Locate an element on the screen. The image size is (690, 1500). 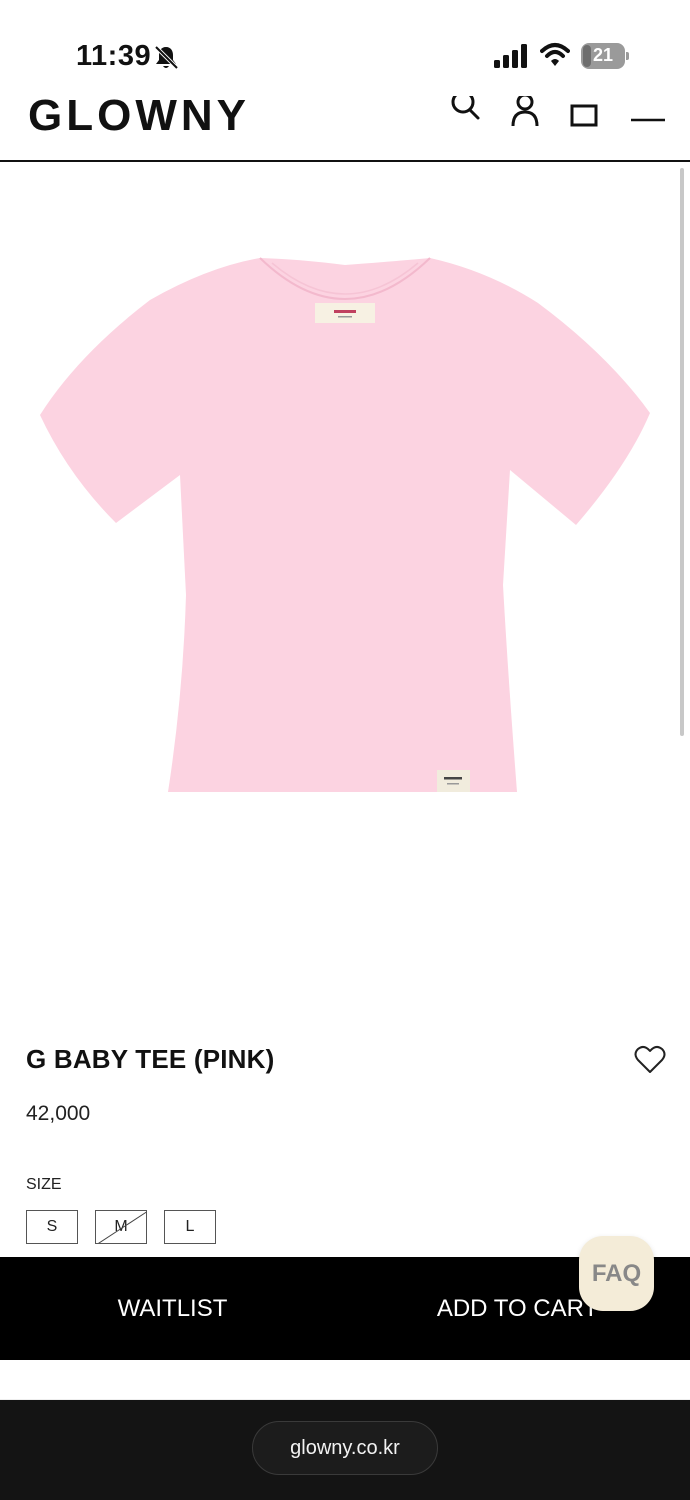
url-bar: glowny.co.kr is located at coordinates (345, 1448).